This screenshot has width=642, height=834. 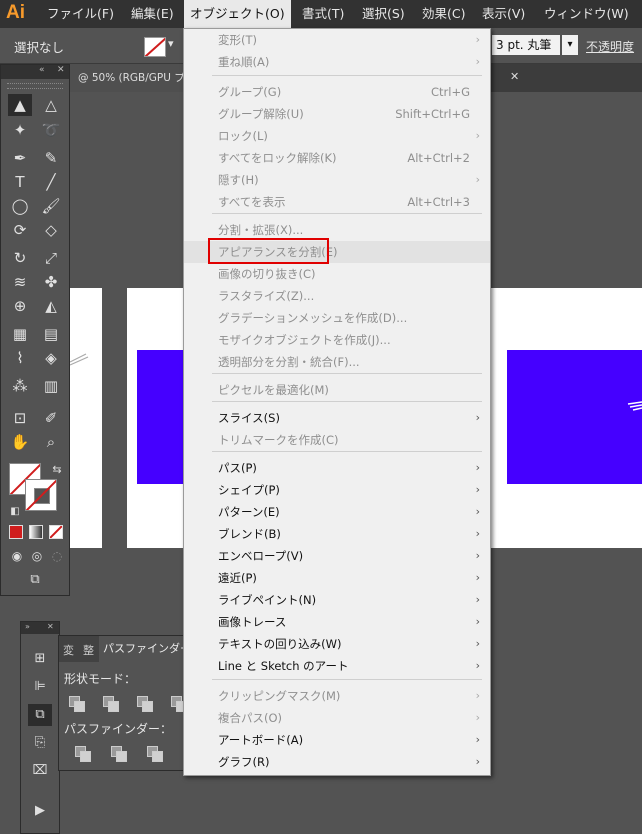 I want to click on menu-item: 遠近(P) ›, so click(x=337, y=578).